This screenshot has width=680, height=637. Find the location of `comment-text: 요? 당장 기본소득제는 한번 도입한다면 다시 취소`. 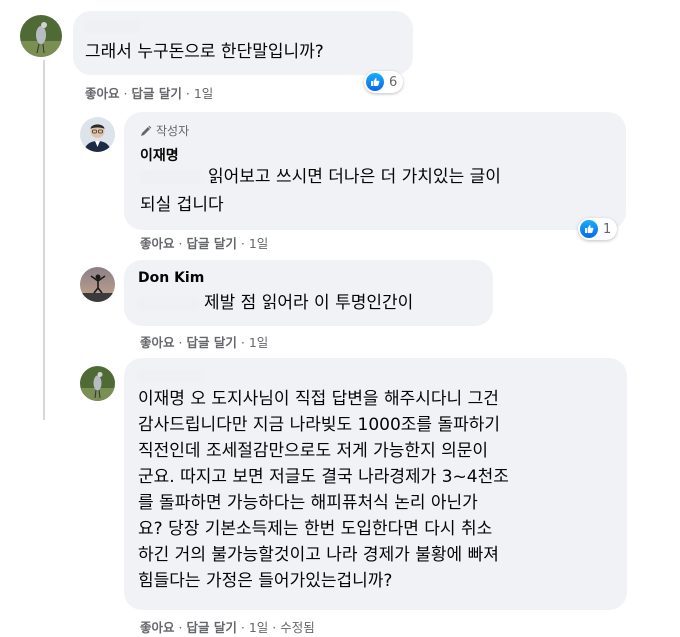

comment-text: 요? 당장 기본소득제는 한번 도입한다면 다시 취소 is located at coordinates (315, 529).